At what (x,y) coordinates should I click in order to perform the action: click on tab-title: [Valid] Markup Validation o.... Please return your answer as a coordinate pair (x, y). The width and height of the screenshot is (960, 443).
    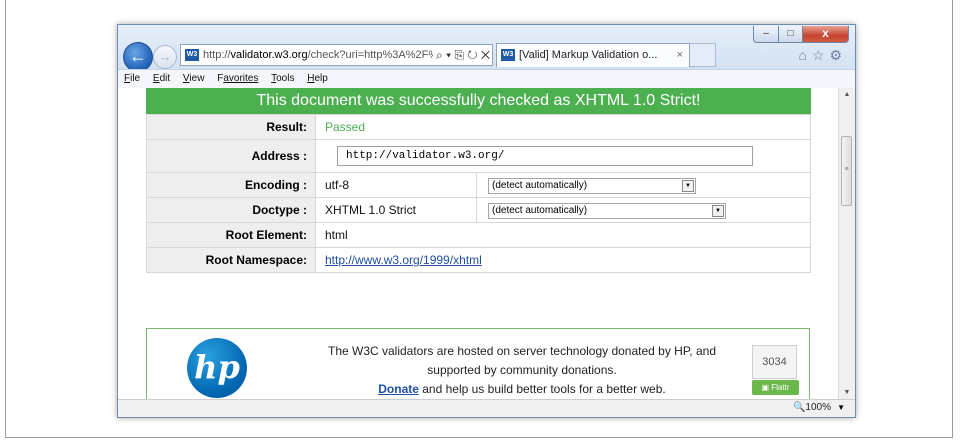
    Looking at the image, I should click on (588, 55).